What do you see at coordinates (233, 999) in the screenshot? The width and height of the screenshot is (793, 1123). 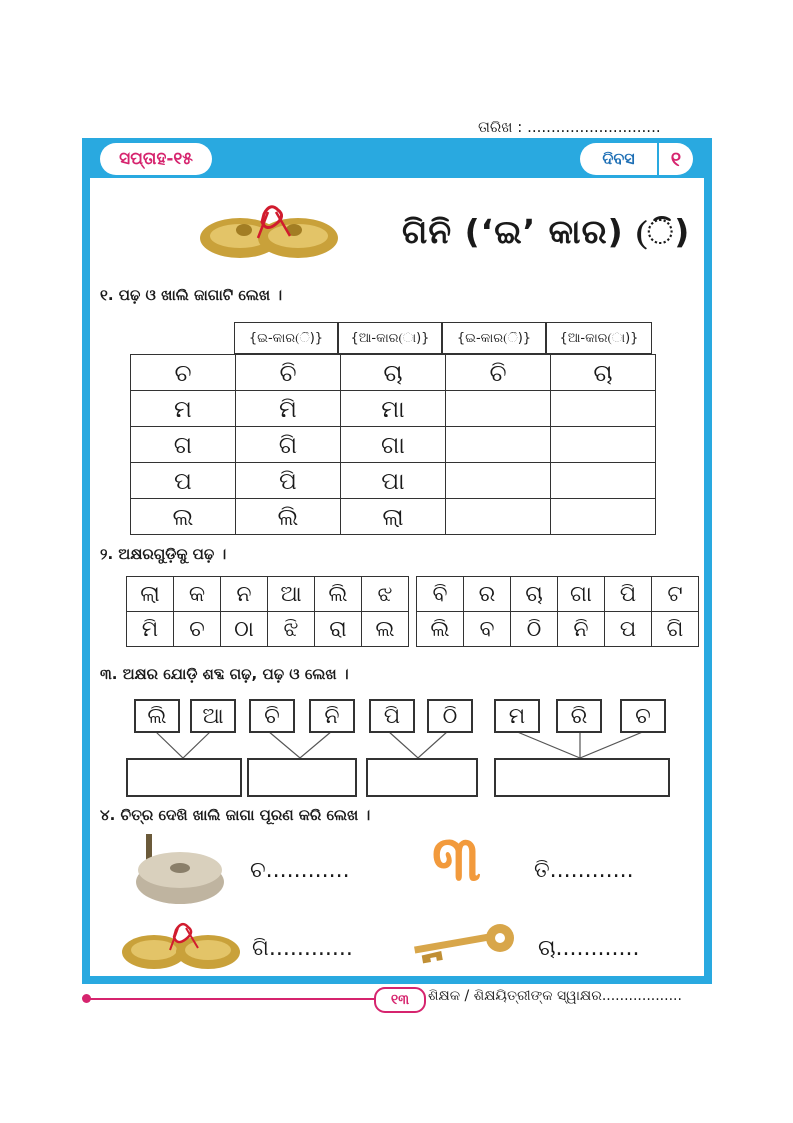 I see `footer-line` at bounding box center [233, 999].